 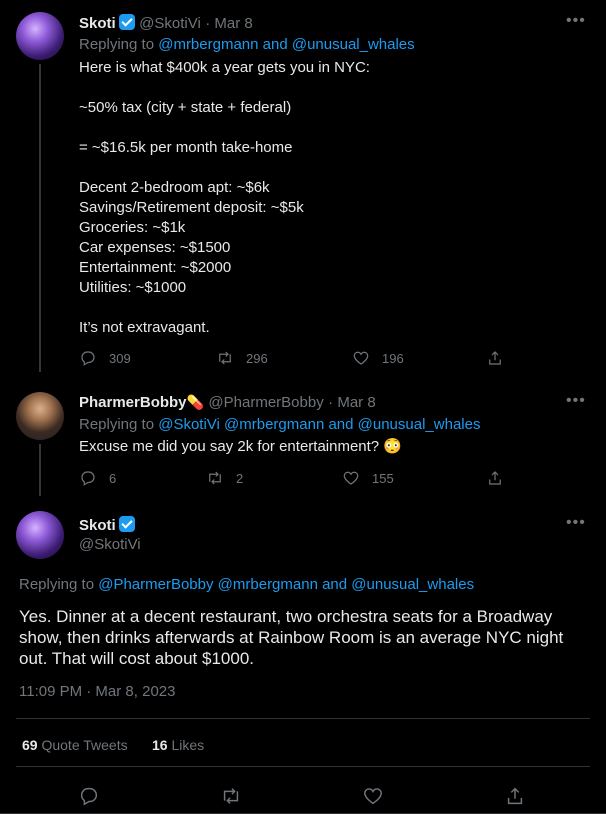 I want to click on reply-button, so click(x=89, y=796).